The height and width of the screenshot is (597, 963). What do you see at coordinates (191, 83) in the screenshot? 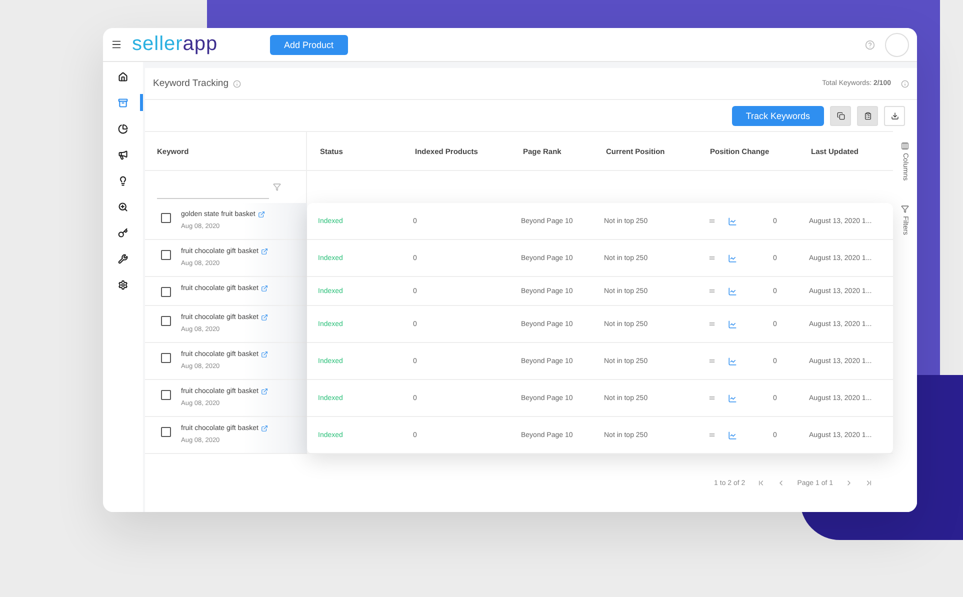
I see `page-title: Keyword Tracking` at bounding box center [191, 83].